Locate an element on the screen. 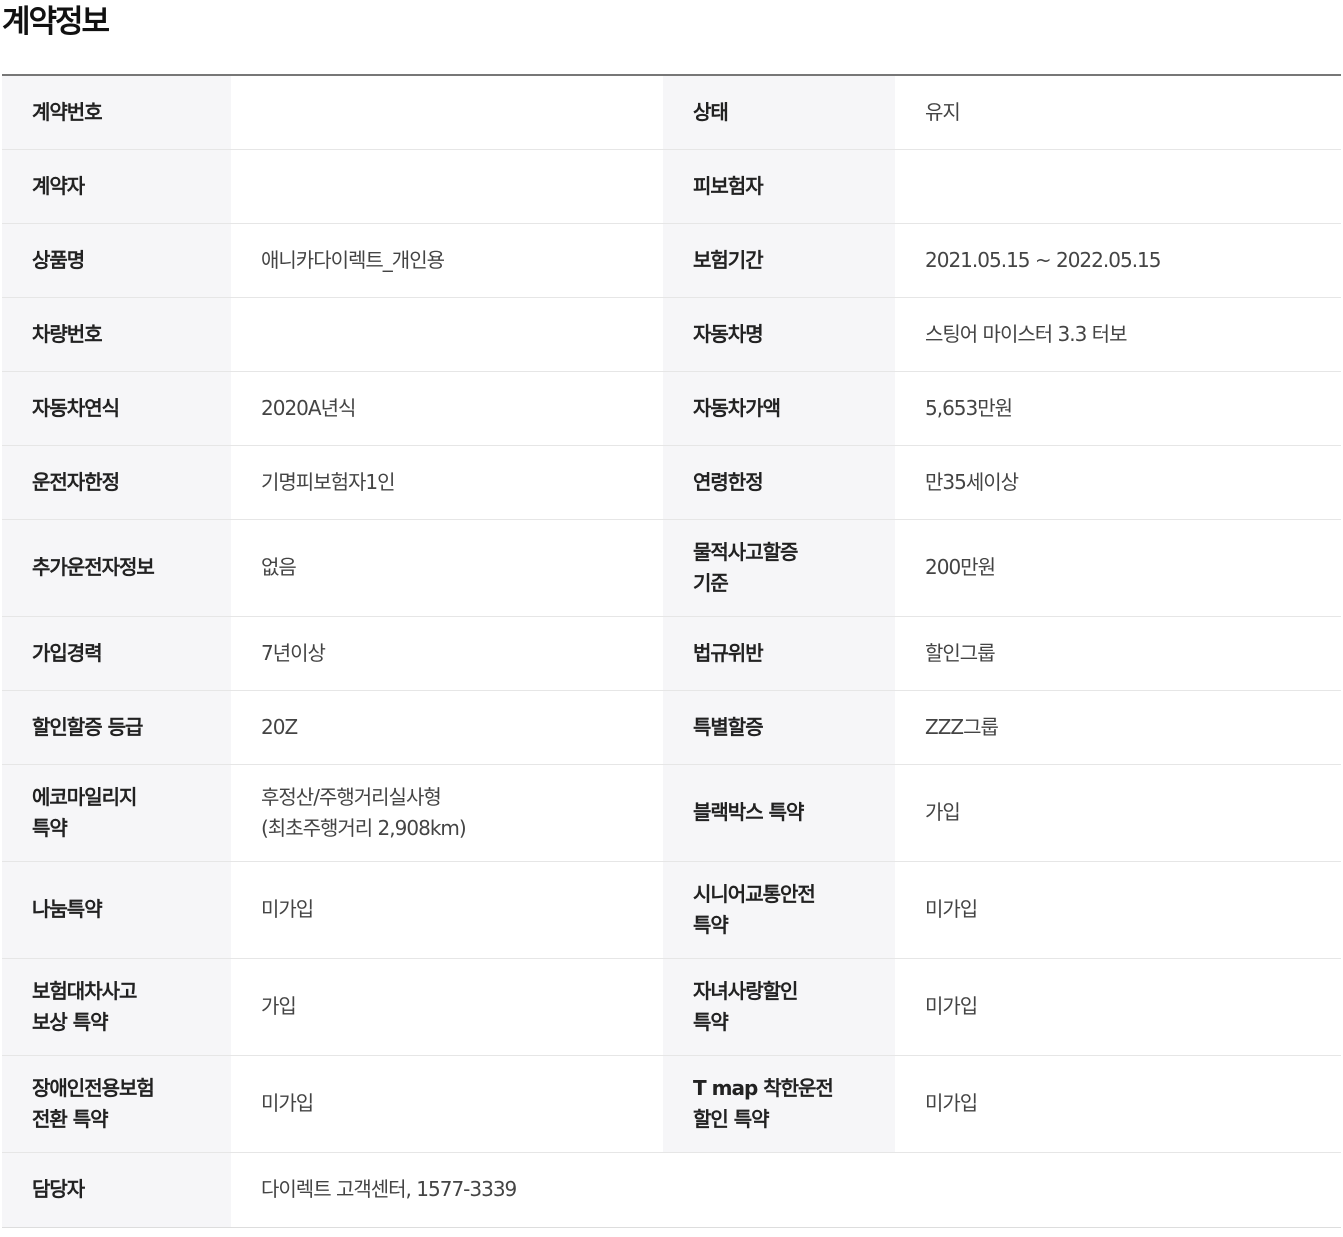  tmap-safe-driving-value: 미가입 is located at coordinates (951, 1103).